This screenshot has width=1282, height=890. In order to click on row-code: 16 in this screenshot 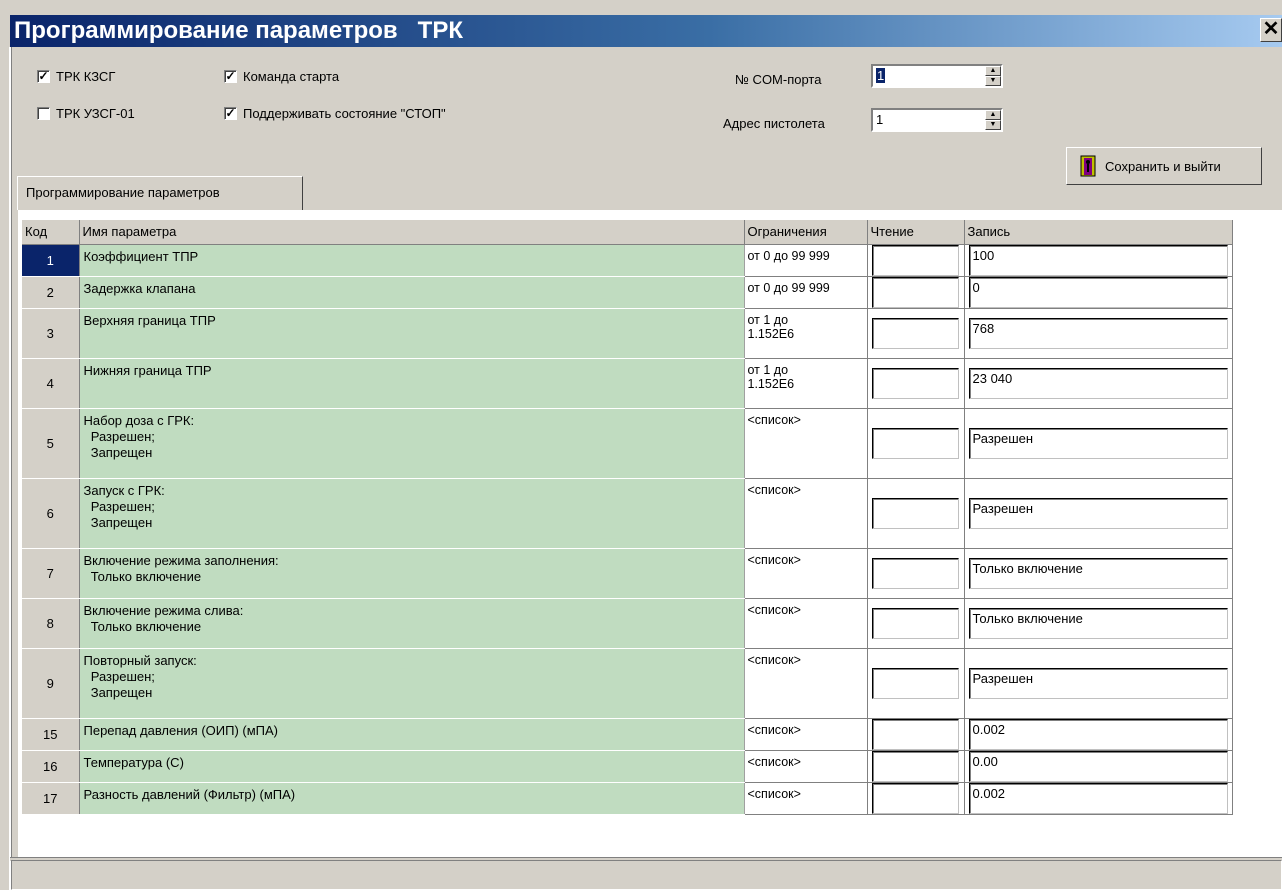, I will do `click(51, 766)`.